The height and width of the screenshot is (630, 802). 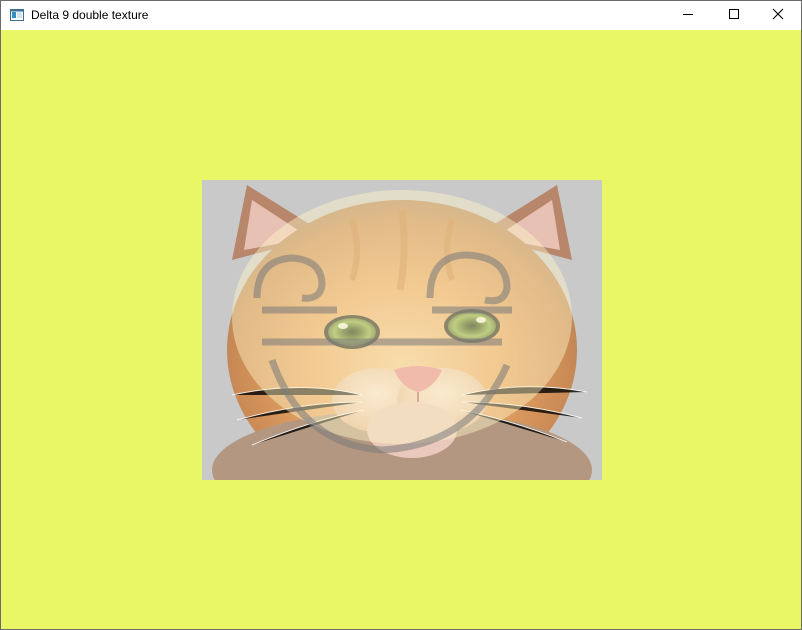 What do you see at coordinates (17, 14) in the screenshot?
I see `app-window-icon` at bounding box center [17, 14].